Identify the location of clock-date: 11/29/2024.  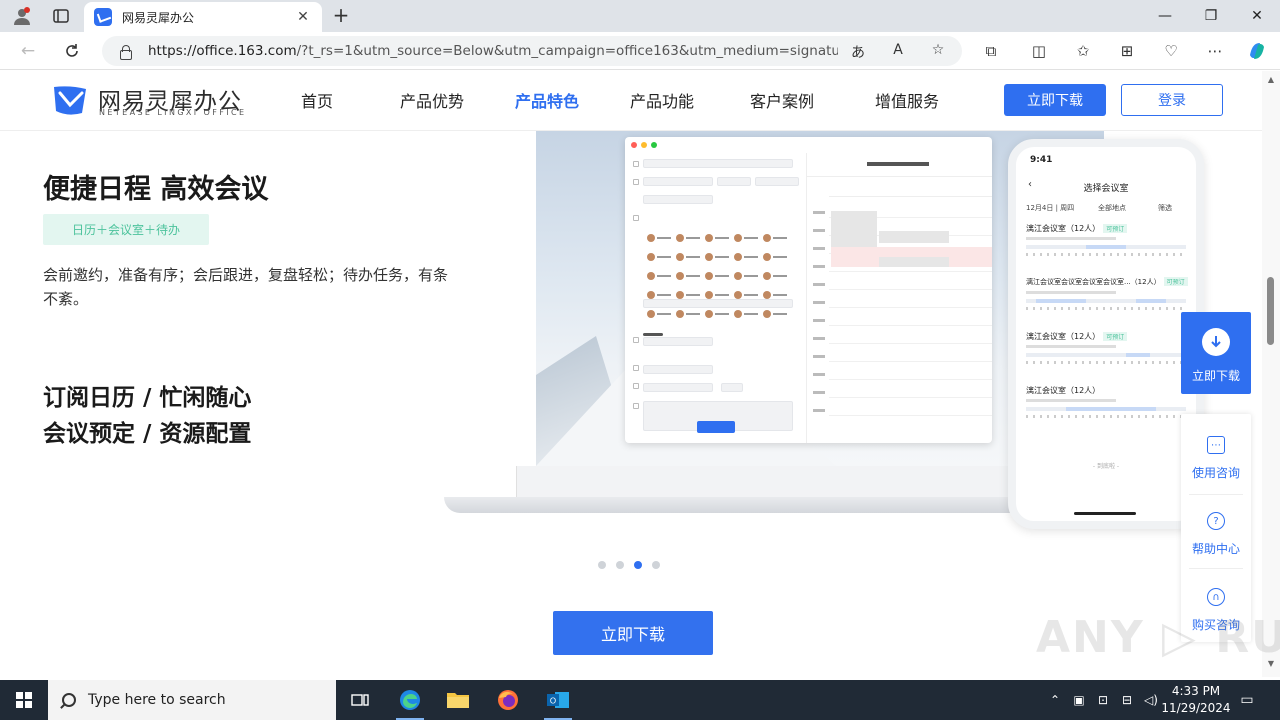
(1196, 708).